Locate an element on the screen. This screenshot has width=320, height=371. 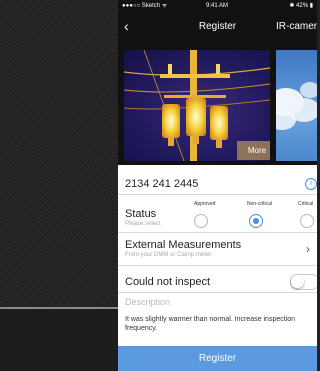
description-placeholder: Description is located at coordinates (147, 302).